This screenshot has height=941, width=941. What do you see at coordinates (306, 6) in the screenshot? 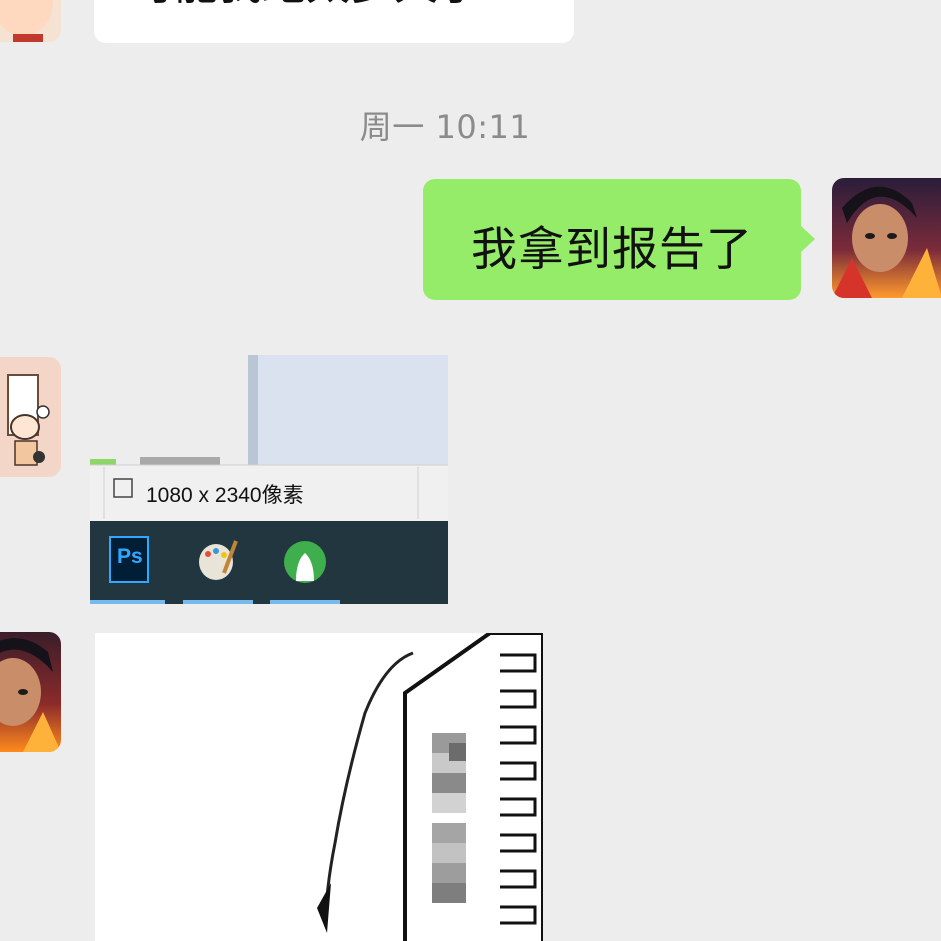
I see `message-text: 可能我跑太多天了` at bounding box center [306, 6].